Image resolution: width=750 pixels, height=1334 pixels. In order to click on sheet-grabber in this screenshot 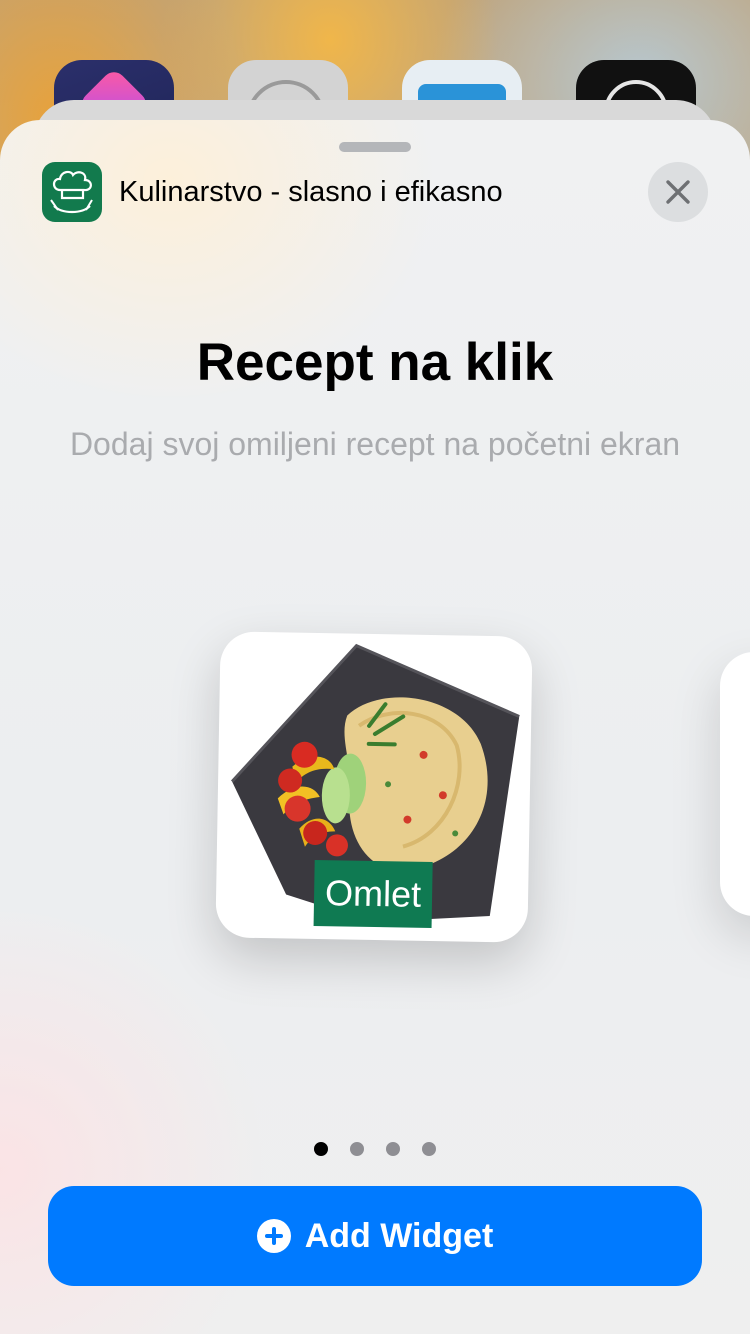, I will do `click(375, 147)`.